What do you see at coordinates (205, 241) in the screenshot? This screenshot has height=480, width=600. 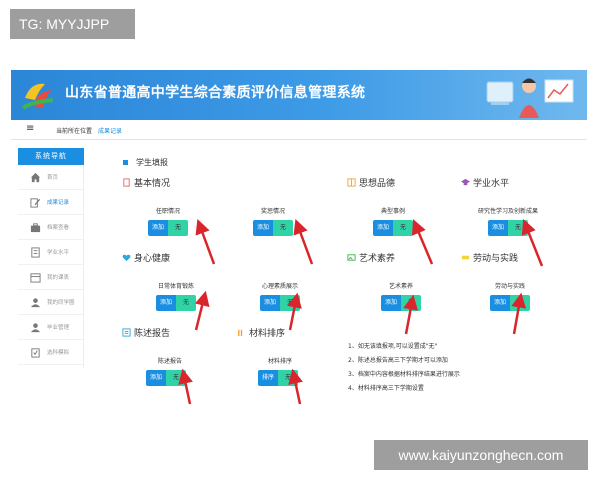 I see `arrow-annotation` at bounding box center [205, 241].